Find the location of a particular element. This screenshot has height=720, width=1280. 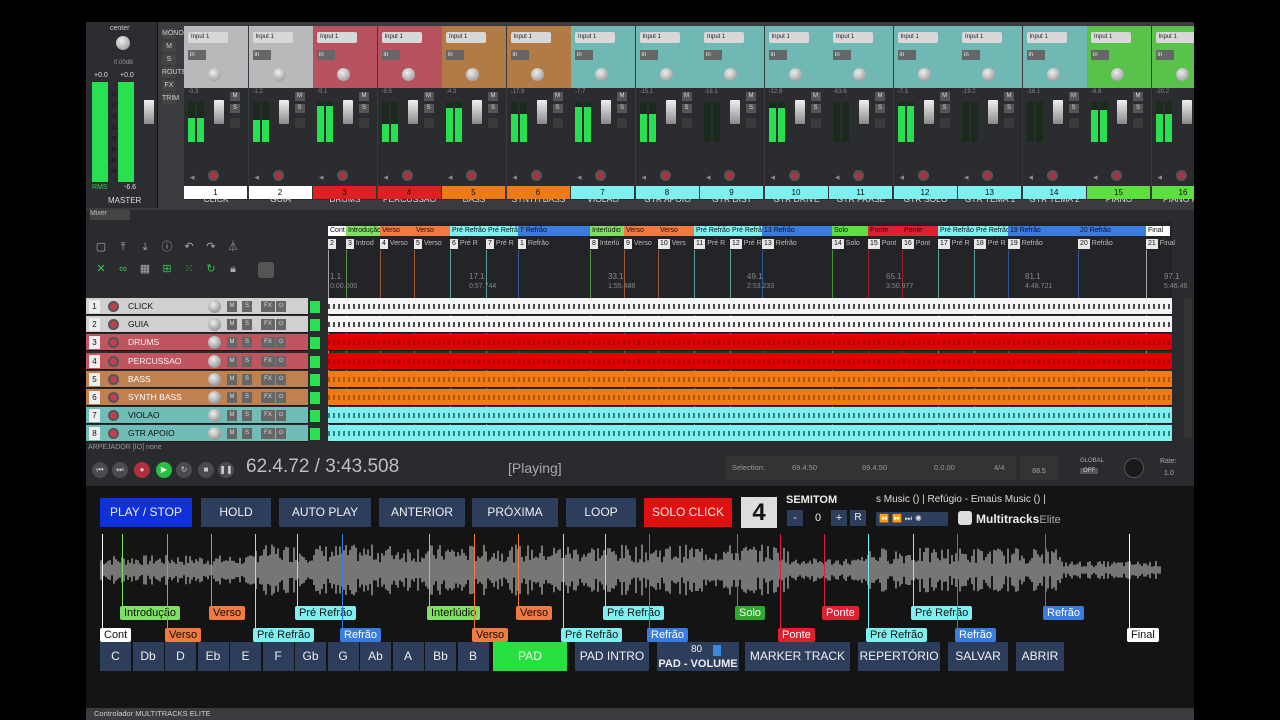

abrir-button: ABRIR is located at coordinates (1040, 656).